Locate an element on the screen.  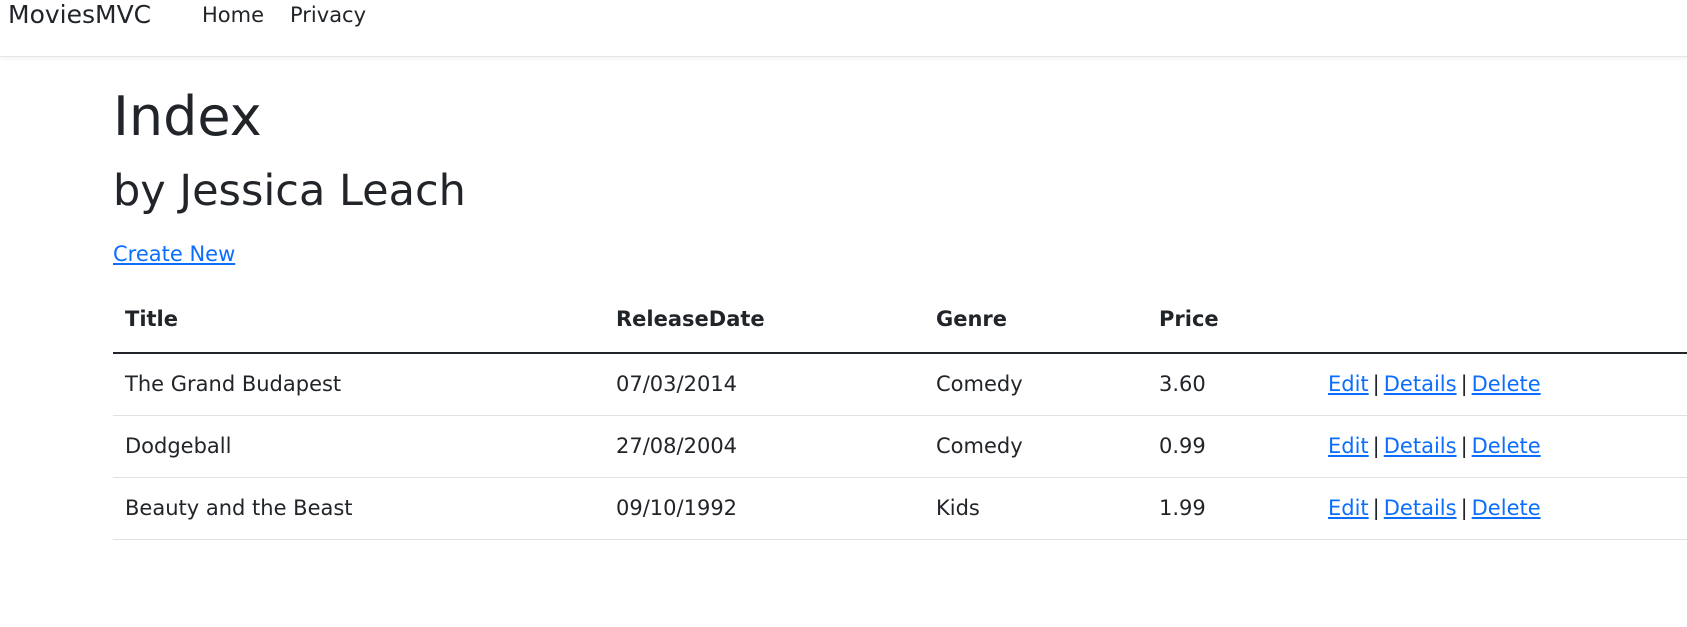
cell-title: Dodgeball is located at coordinates (358, 446).